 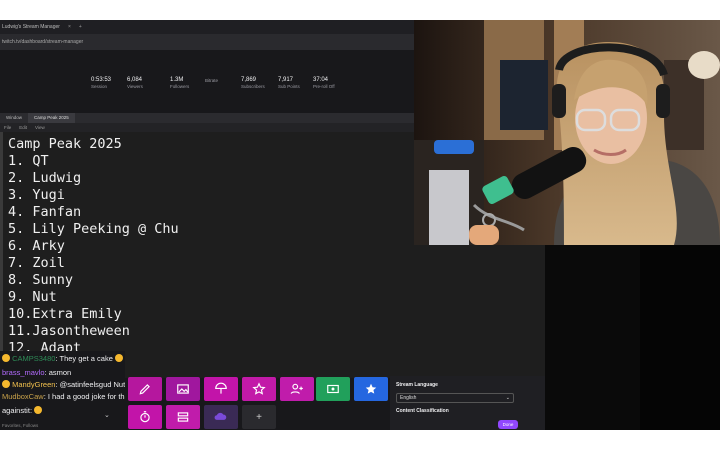 I want to click on chat-username: MandyGreen, so click(x=33, y=384).